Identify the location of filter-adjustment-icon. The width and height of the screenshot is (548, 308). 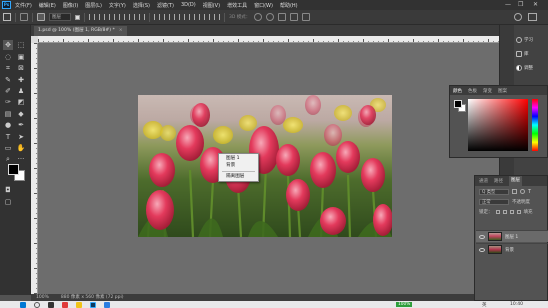
(522, 191).